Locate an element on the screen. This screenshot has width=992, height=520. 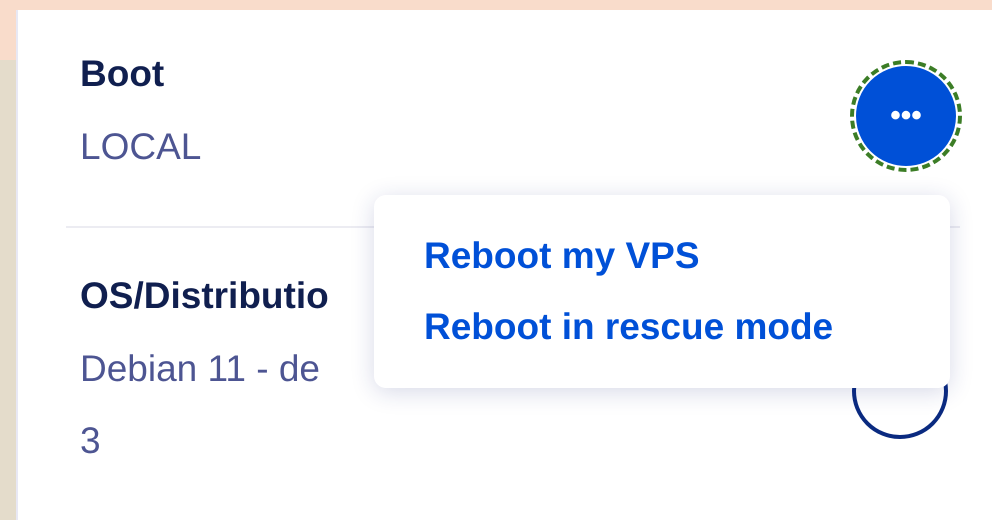
field-label: OS/Distributio is located at coordinates (204, 296).